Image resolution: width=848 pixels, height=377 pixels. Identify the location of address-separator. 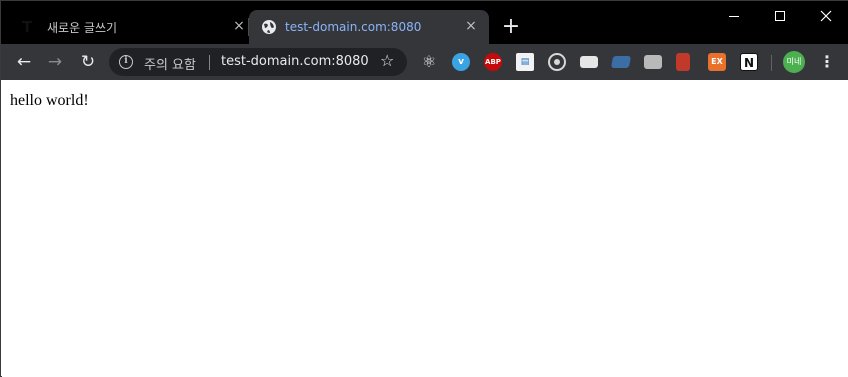
(209, 62).